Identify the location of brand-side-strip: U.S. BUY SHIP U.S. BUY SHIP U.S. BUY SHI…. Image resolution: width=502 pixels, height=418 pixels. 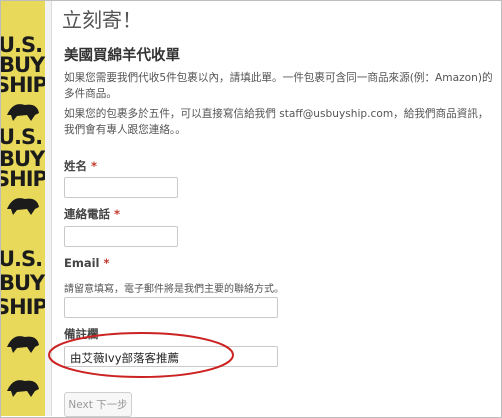
(23, 208).